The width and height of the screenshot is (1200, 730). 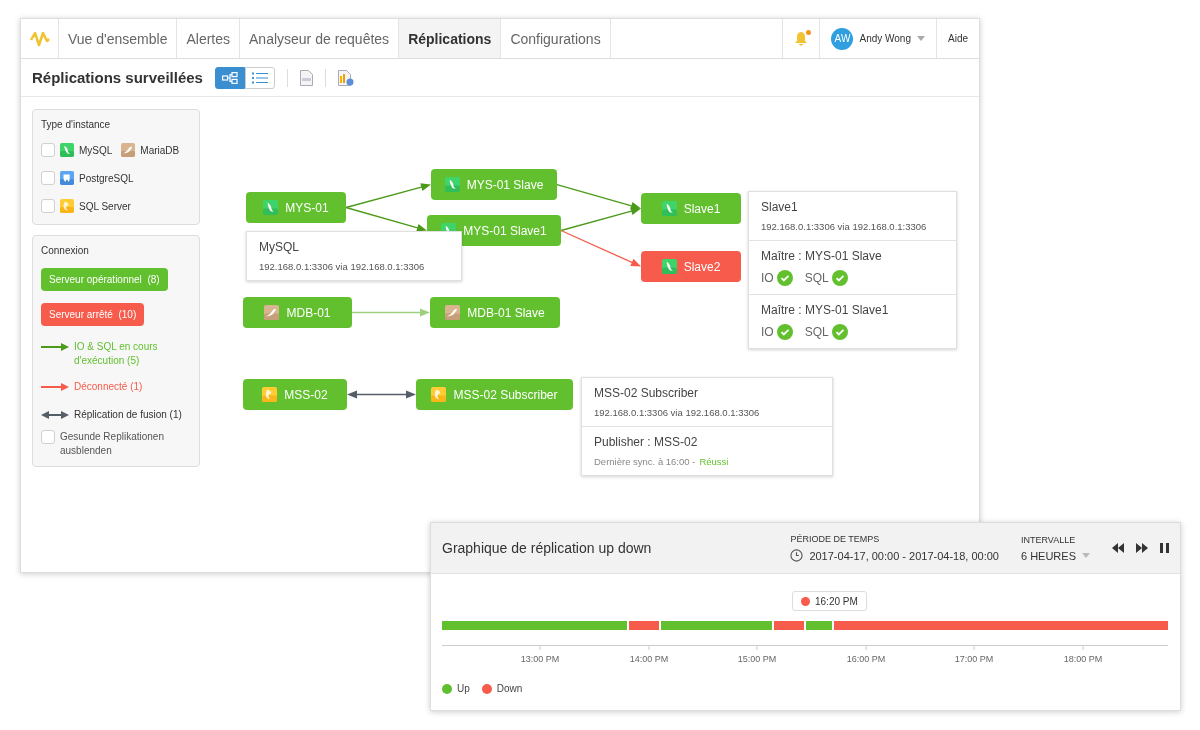 I want to click on elephant-icon, so click(x=67, y=178).